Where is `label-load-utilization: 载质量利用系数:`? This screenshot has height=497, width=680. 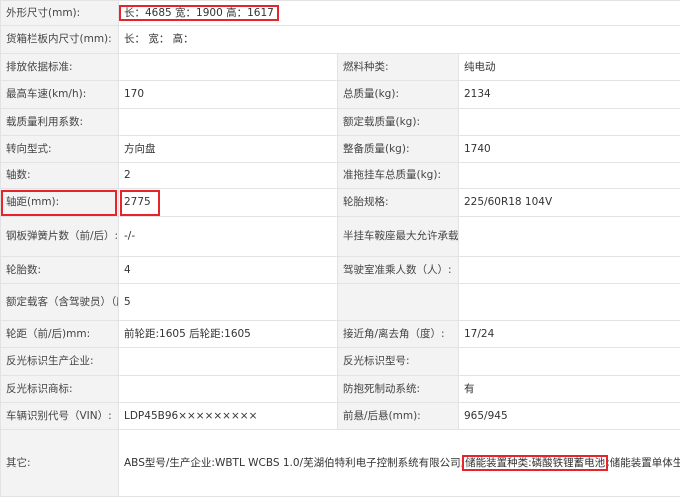
label-load-utilization: 载质量利用系数: is located at coordinates (59, 122).